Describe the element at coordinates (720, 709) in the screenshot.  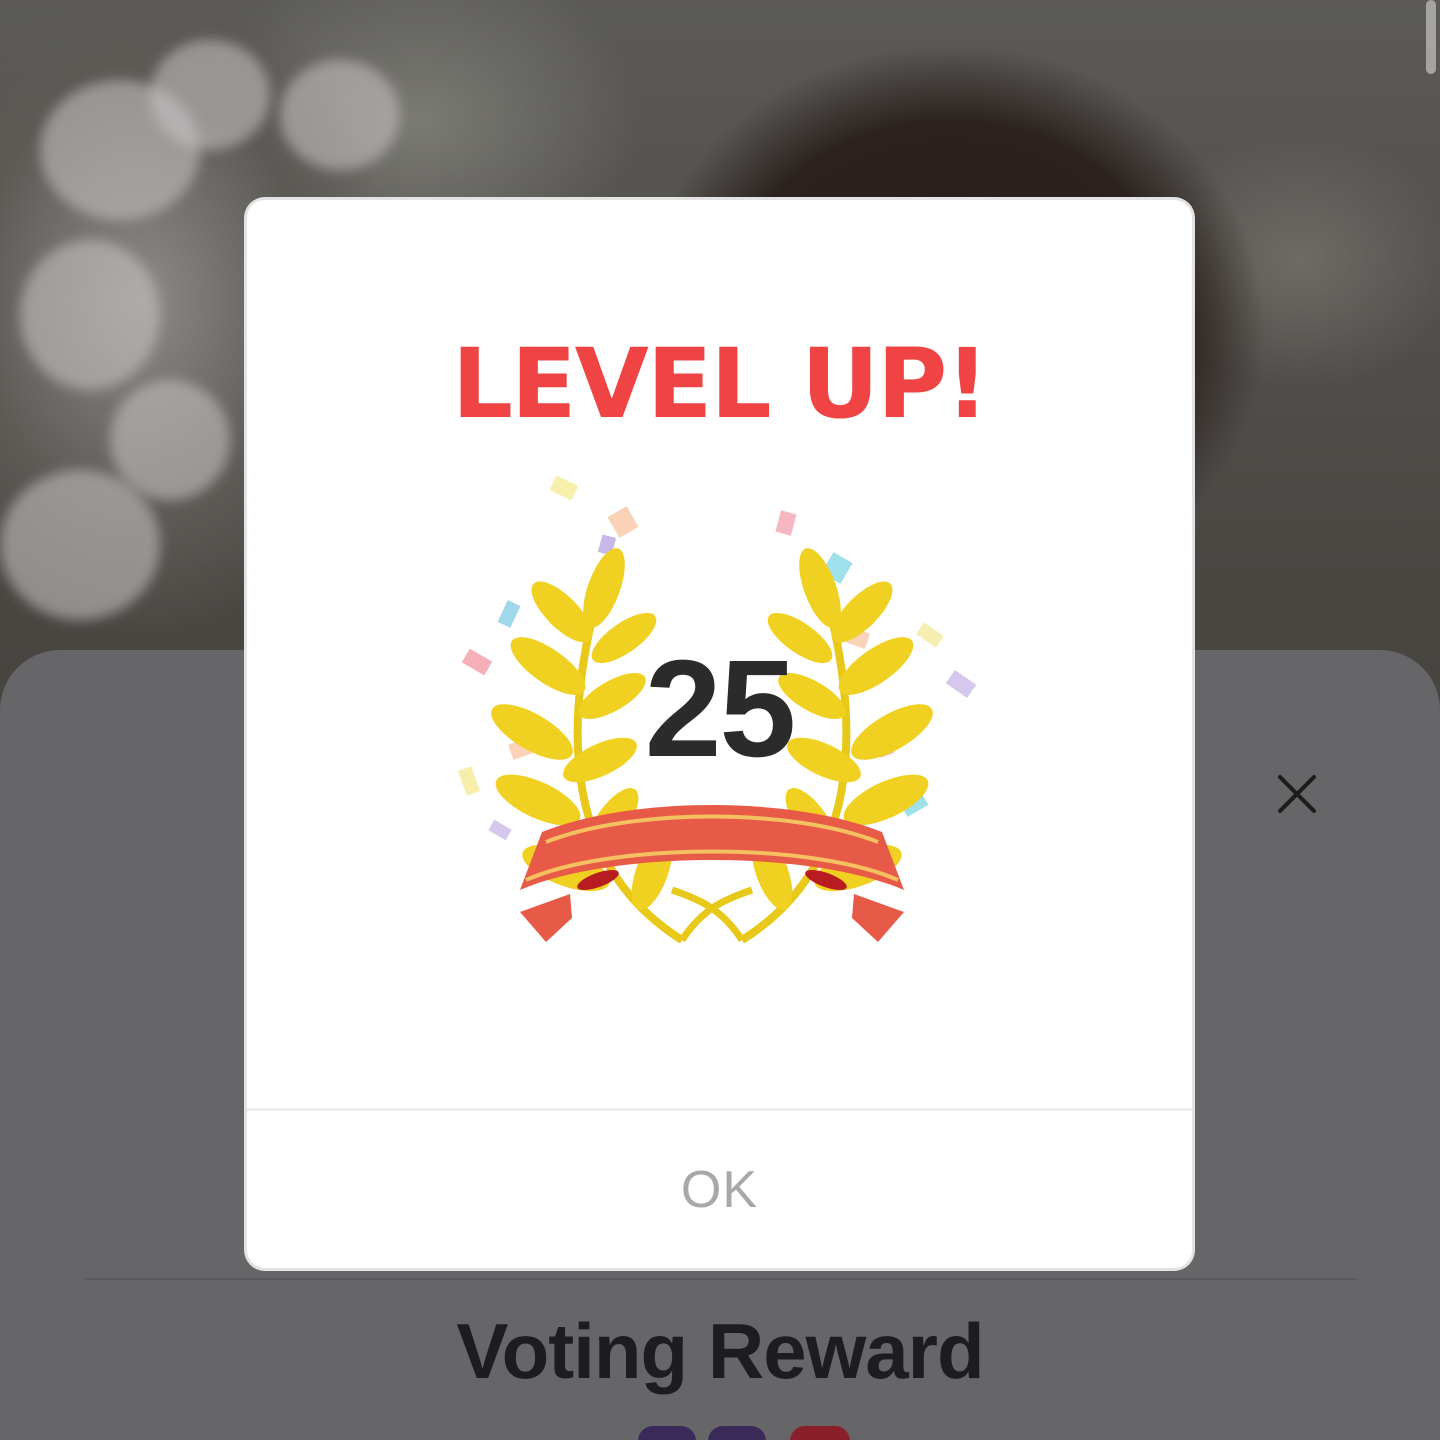
I see `level-number: 25` at that location.